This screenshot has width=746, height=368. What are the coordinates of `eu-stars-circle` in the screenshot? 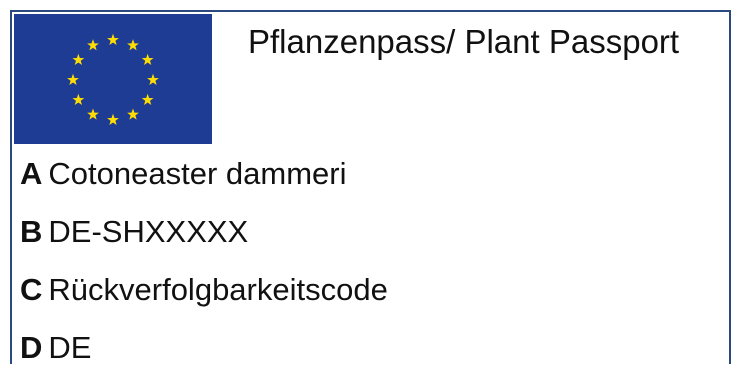 It's located at (113, 79).